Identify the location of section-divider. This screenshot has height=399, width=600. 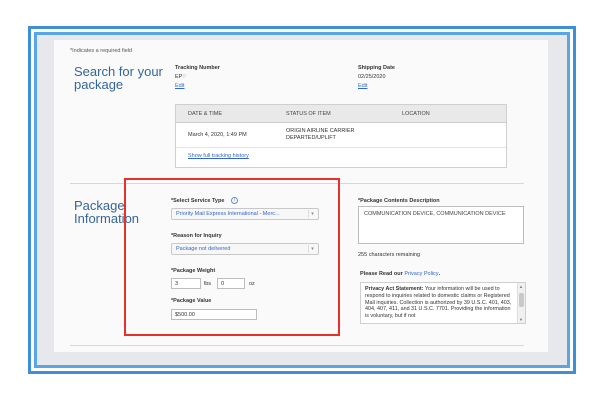
(297, 183).